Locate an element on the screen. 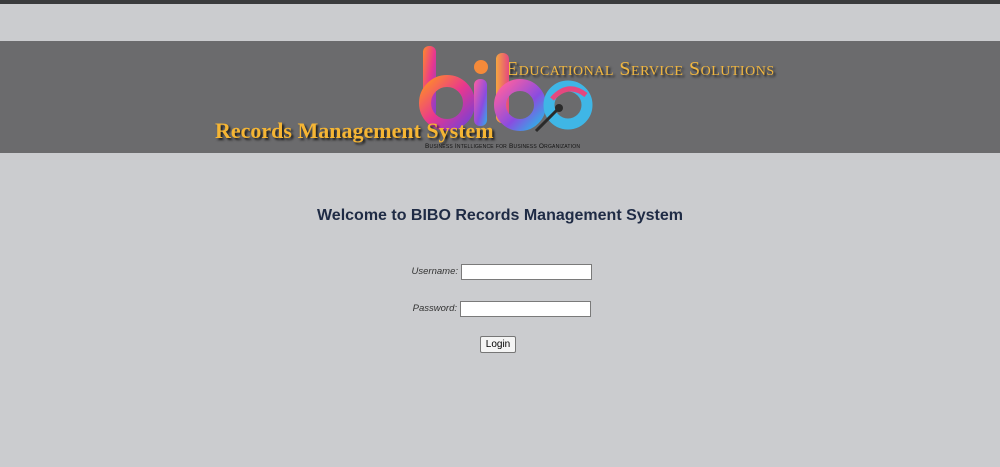 The width and height of the screenshot is (1000, 467). password-row: Password: is located at coordinates (500, 309).